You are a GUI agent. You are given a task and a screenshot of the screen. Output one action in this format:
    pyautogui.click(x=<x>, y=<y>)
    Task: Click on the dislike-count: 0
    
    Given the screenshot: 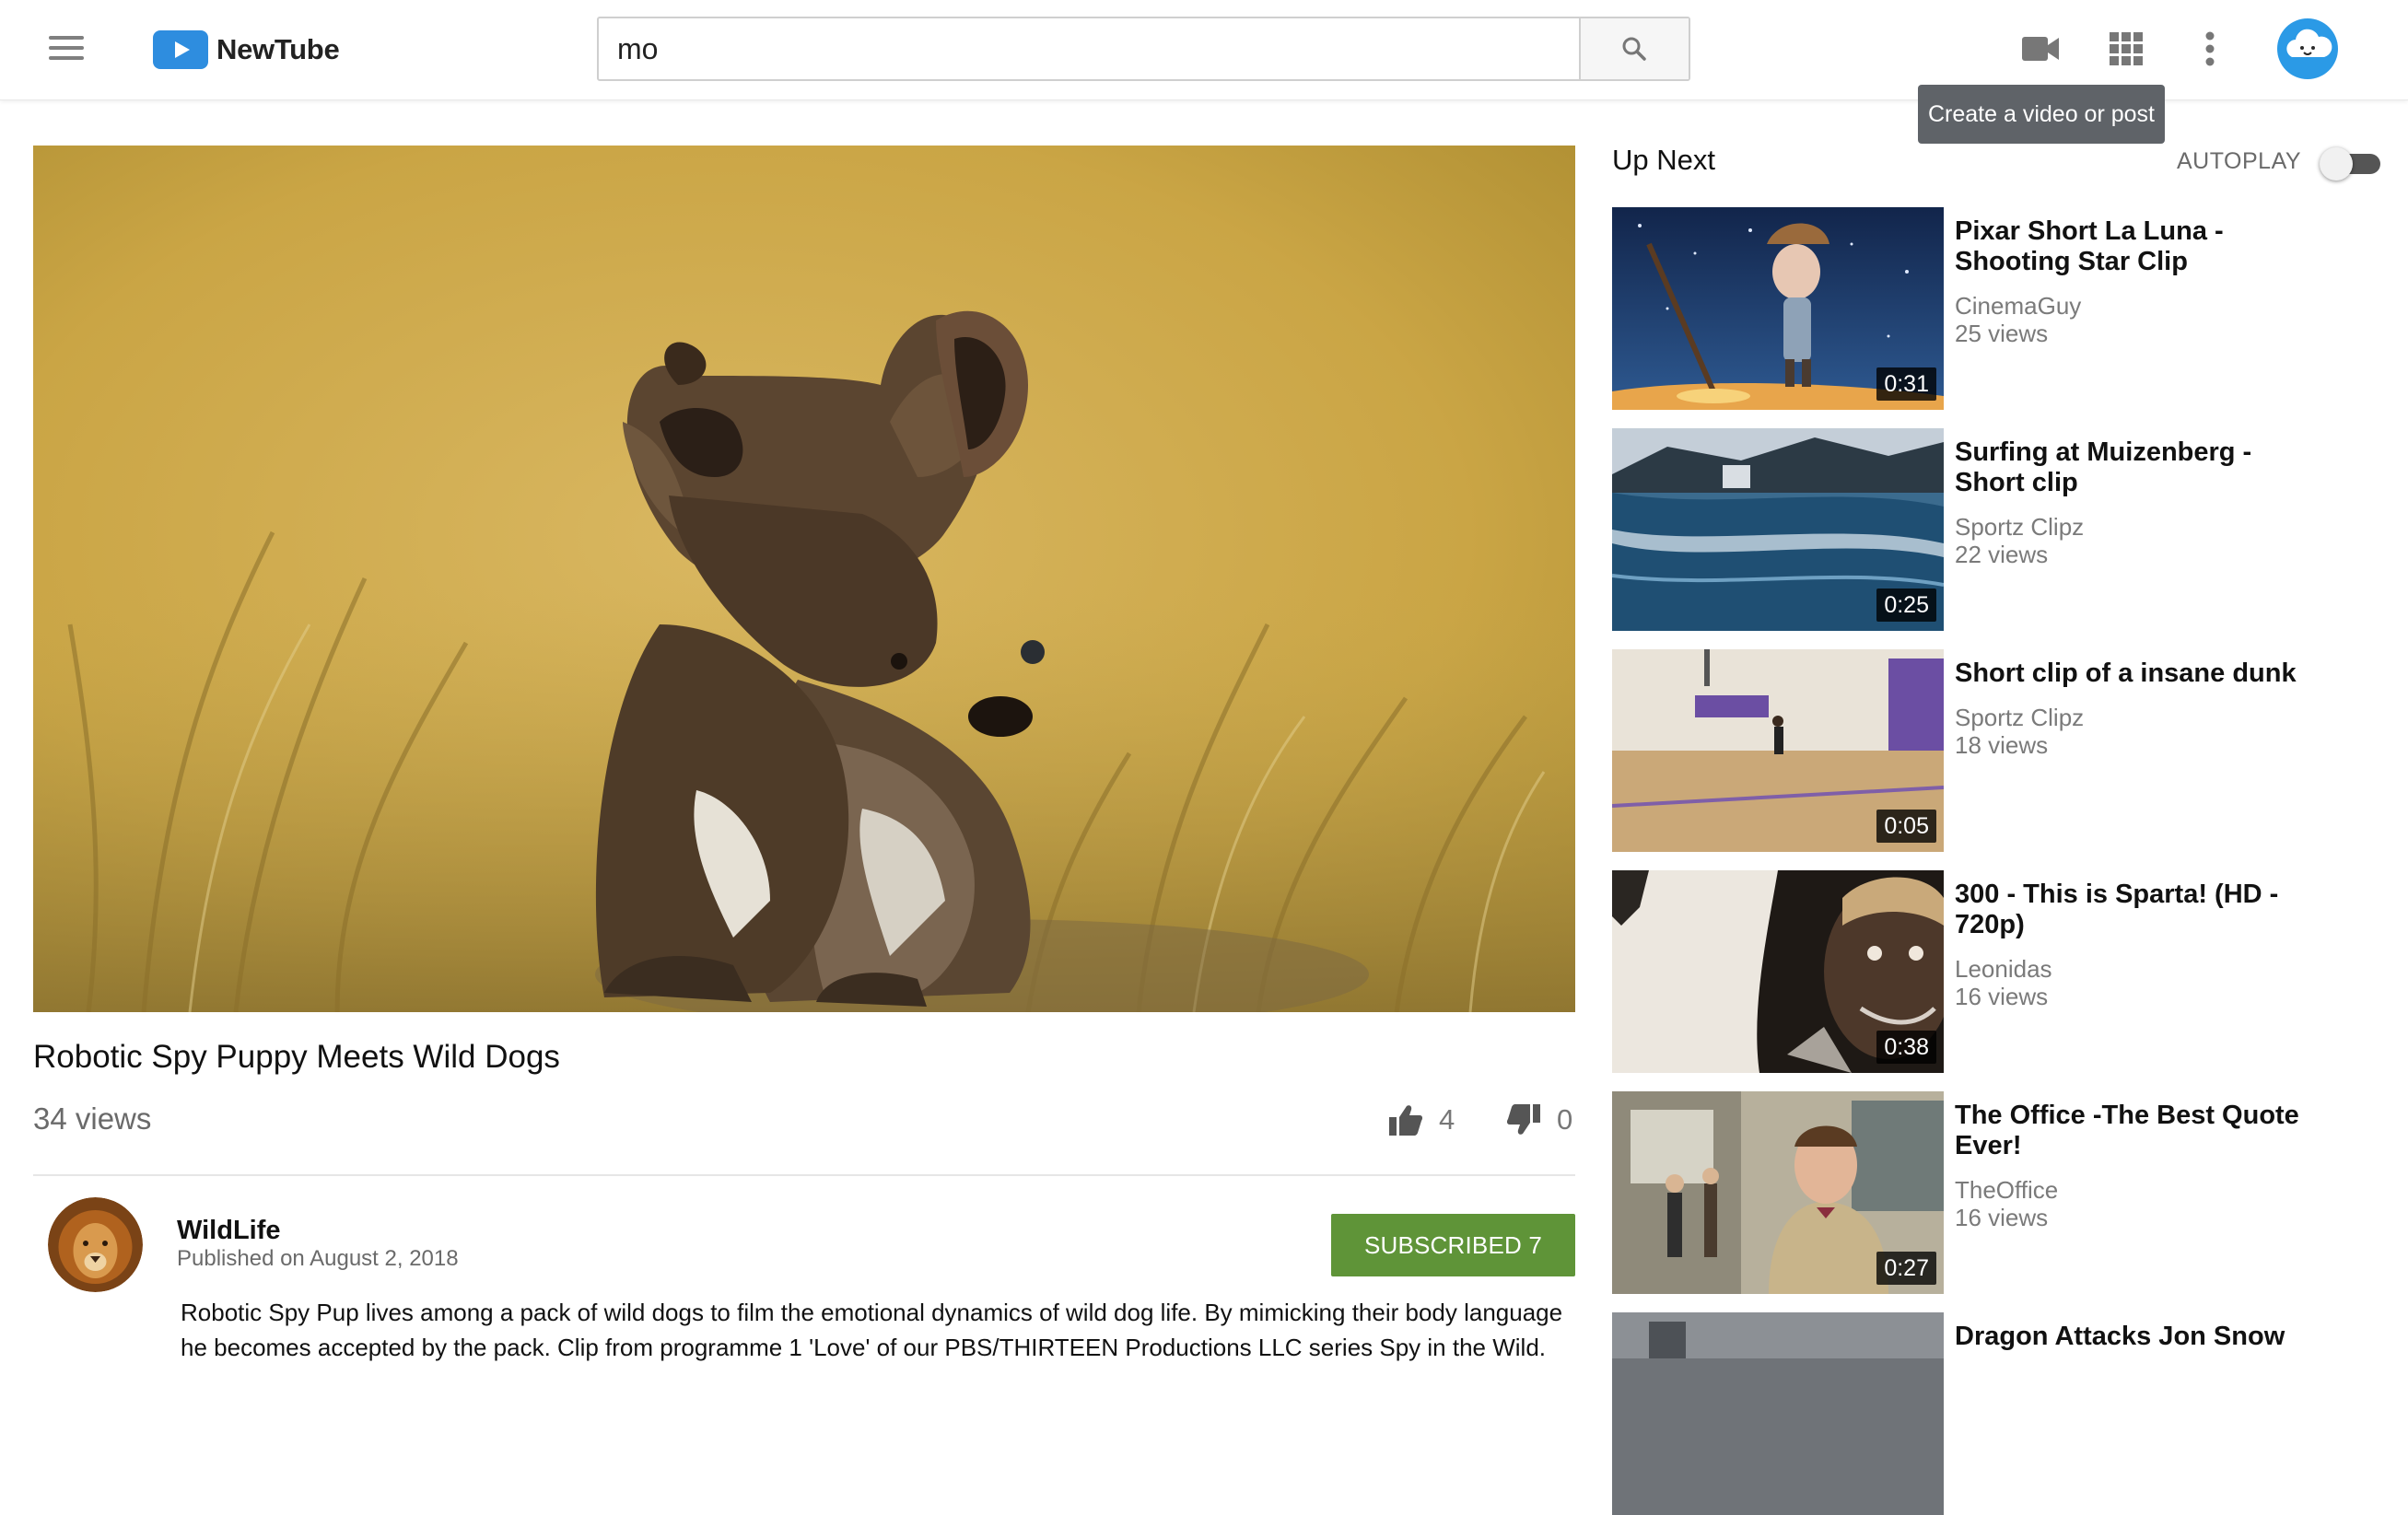 What is the action you would take?
    pyautogui.click(x=1565, y=1119)
    